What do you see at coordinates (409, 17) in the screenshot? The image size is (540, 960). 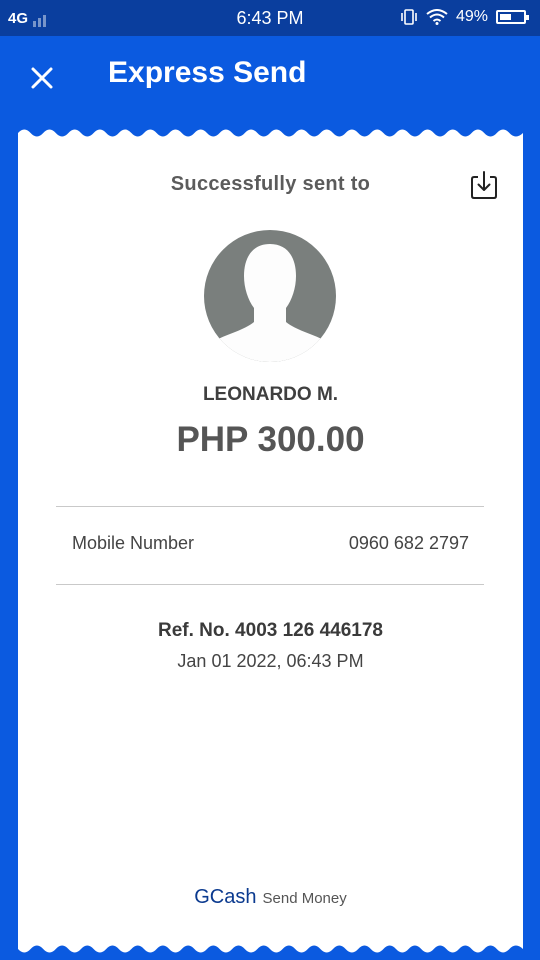 I see `vibrate-icon` at bounding box center [409, 17].